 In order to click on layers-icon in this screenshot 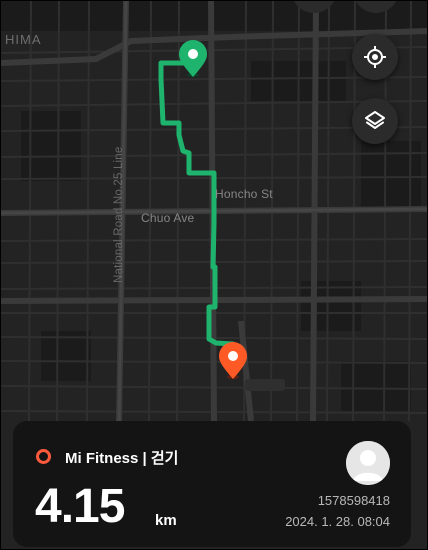, I will do `click(375, 120)`.